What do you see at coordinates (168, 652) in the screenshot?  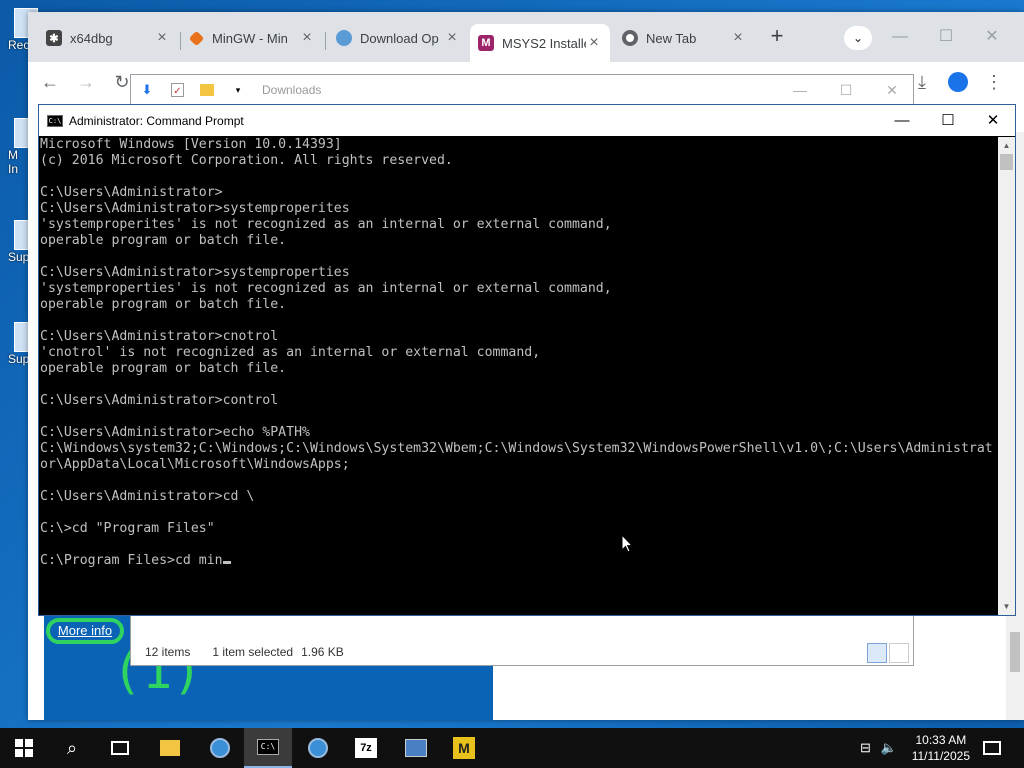 I see `item-count: 12 items` at bounding box center [168, 652].